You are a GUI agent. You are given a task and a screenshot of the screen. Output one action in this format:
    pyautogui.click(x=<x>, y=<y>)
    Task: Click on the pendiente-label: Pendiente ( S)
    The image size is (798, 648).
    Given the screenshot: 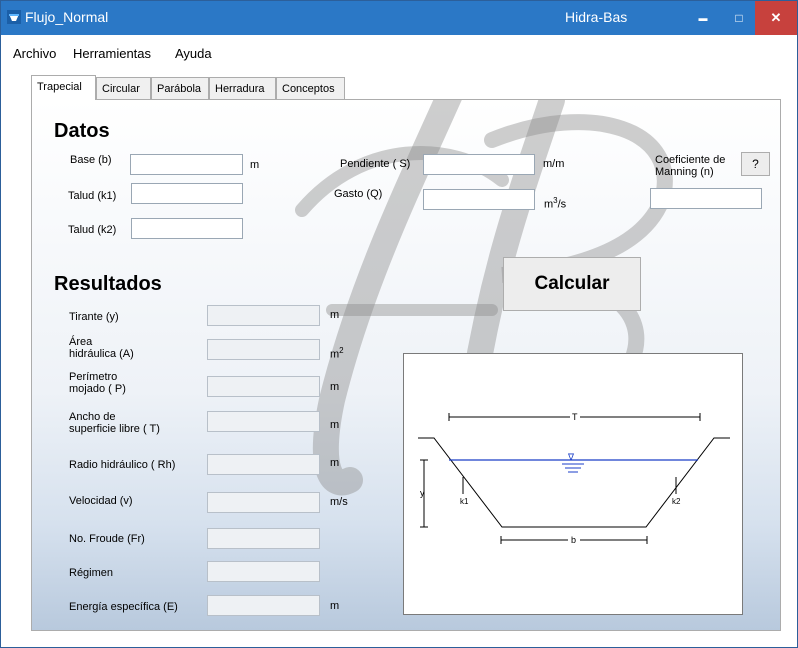 What is the action you would take?
    pyautogui.click(x=375, y=164)
    